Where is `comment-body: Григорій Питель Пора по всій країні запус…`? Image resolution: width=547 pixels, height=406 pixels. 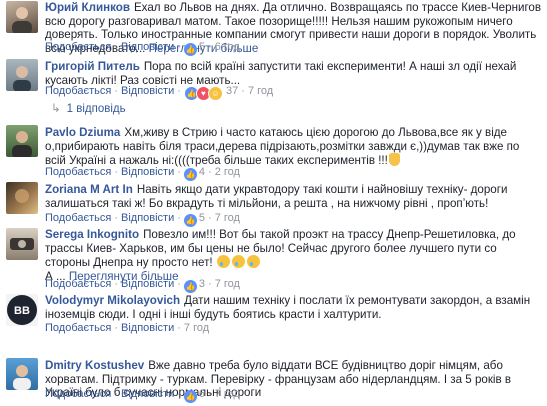
comment-body: Григорій Питель Пора по всій країні запус… is located at coordinates (294, 73).